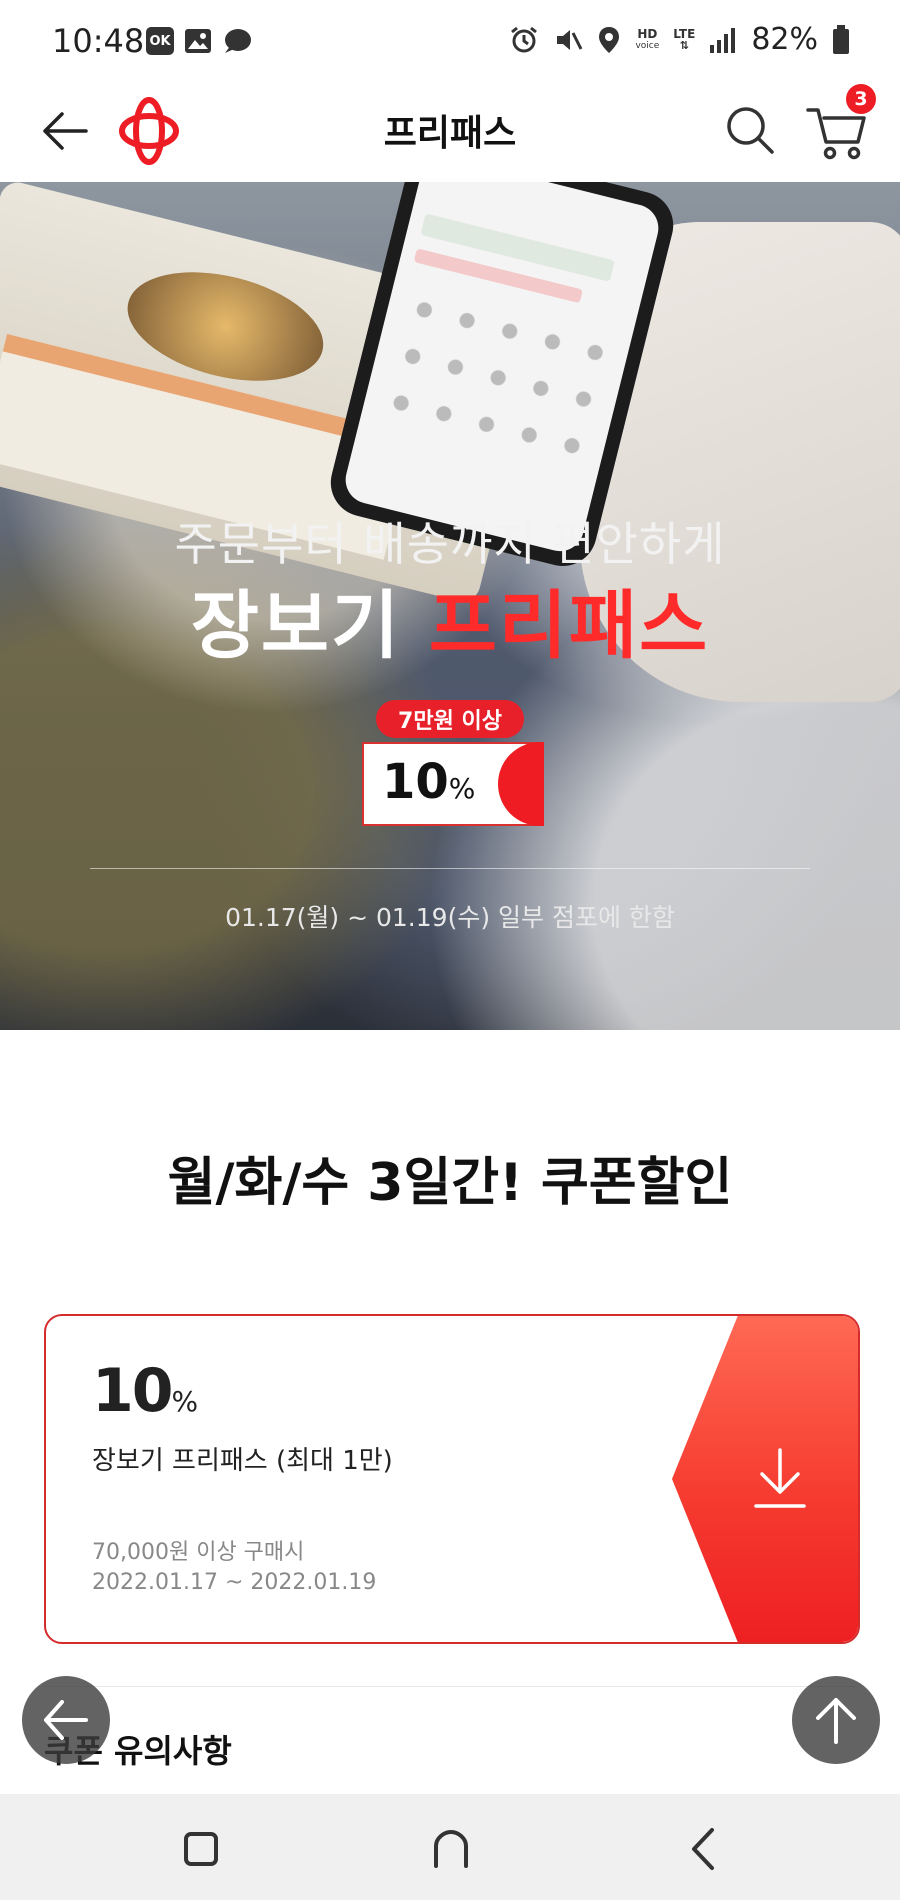 The image size is (900, 1900). Describe the element at coordinates (784, 39) in the screenshot. I see `battery-percent: 82%` at that location.